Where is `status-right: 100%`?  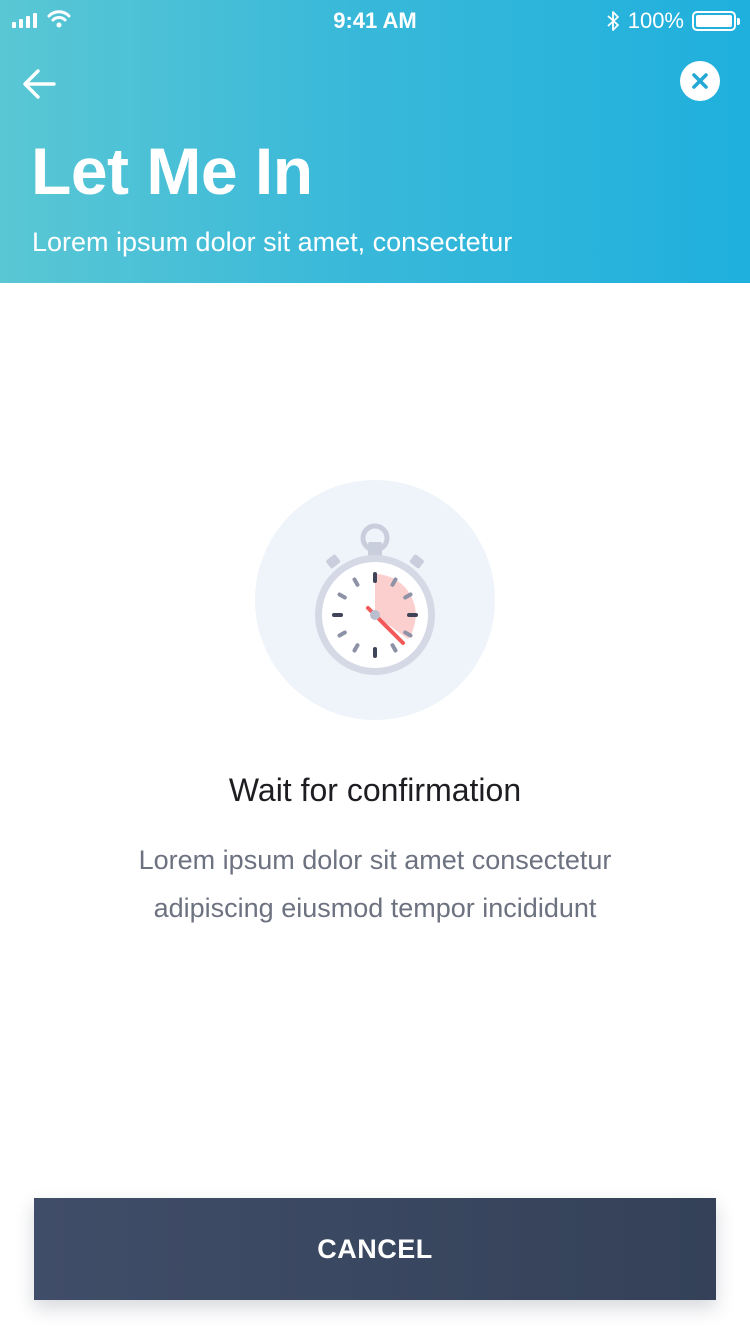 status-right: 100% is located at coordinates (673, 21).